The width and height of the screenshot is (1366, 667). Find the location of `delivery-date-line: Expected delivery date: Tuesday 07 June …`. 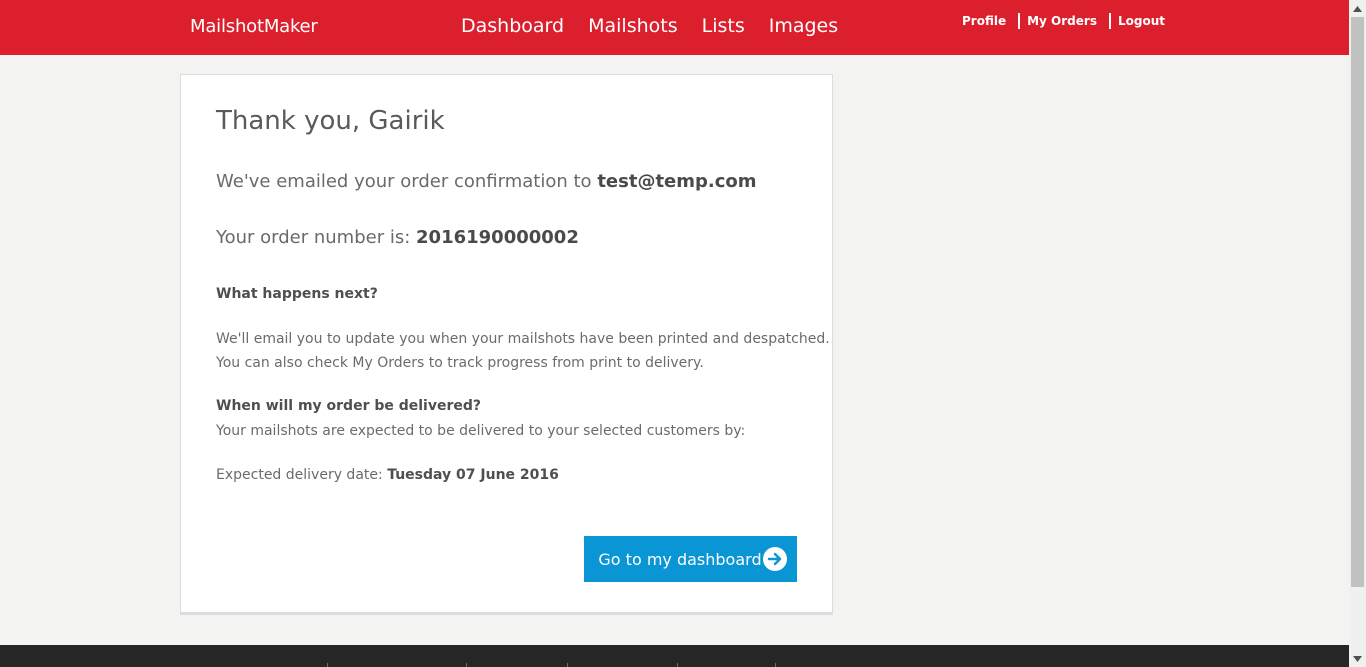

delivery-date-line: Expected delivery date: Tuesday 07 June … is located at coordinates (387, 475).